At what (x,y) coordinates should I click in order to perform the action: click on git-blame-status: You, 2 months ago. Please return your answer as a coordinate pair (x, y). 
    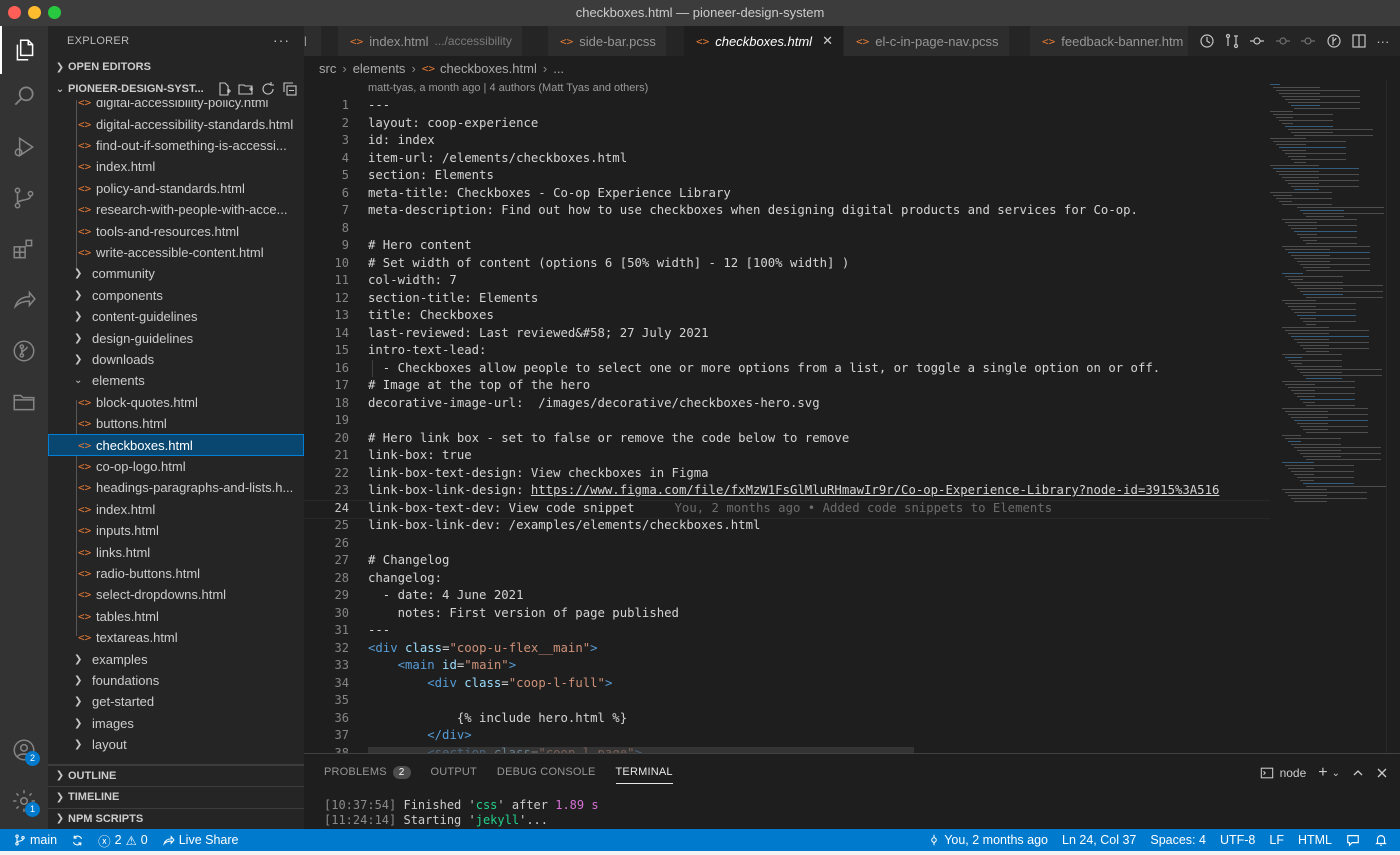
    Looking at the image, I should click on (988, 840).